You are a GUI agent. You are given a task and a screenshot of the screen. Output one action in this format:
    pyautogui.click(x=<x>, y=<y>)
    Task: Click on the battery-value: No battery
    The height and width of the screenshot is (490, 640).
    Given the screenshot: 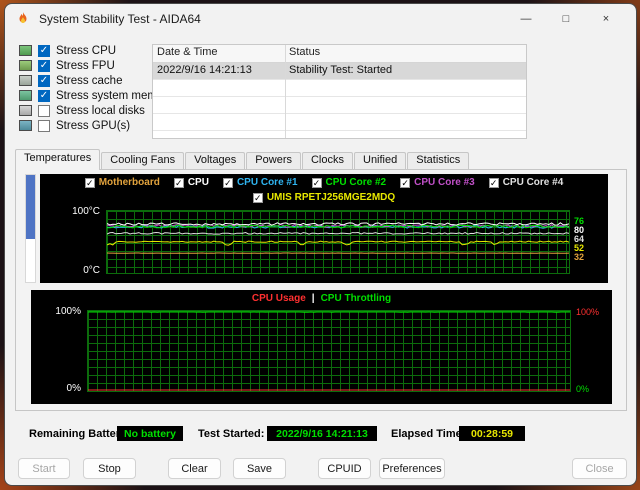 What is the action you would take?
    pyautogui.click(x=150, y=433)
    